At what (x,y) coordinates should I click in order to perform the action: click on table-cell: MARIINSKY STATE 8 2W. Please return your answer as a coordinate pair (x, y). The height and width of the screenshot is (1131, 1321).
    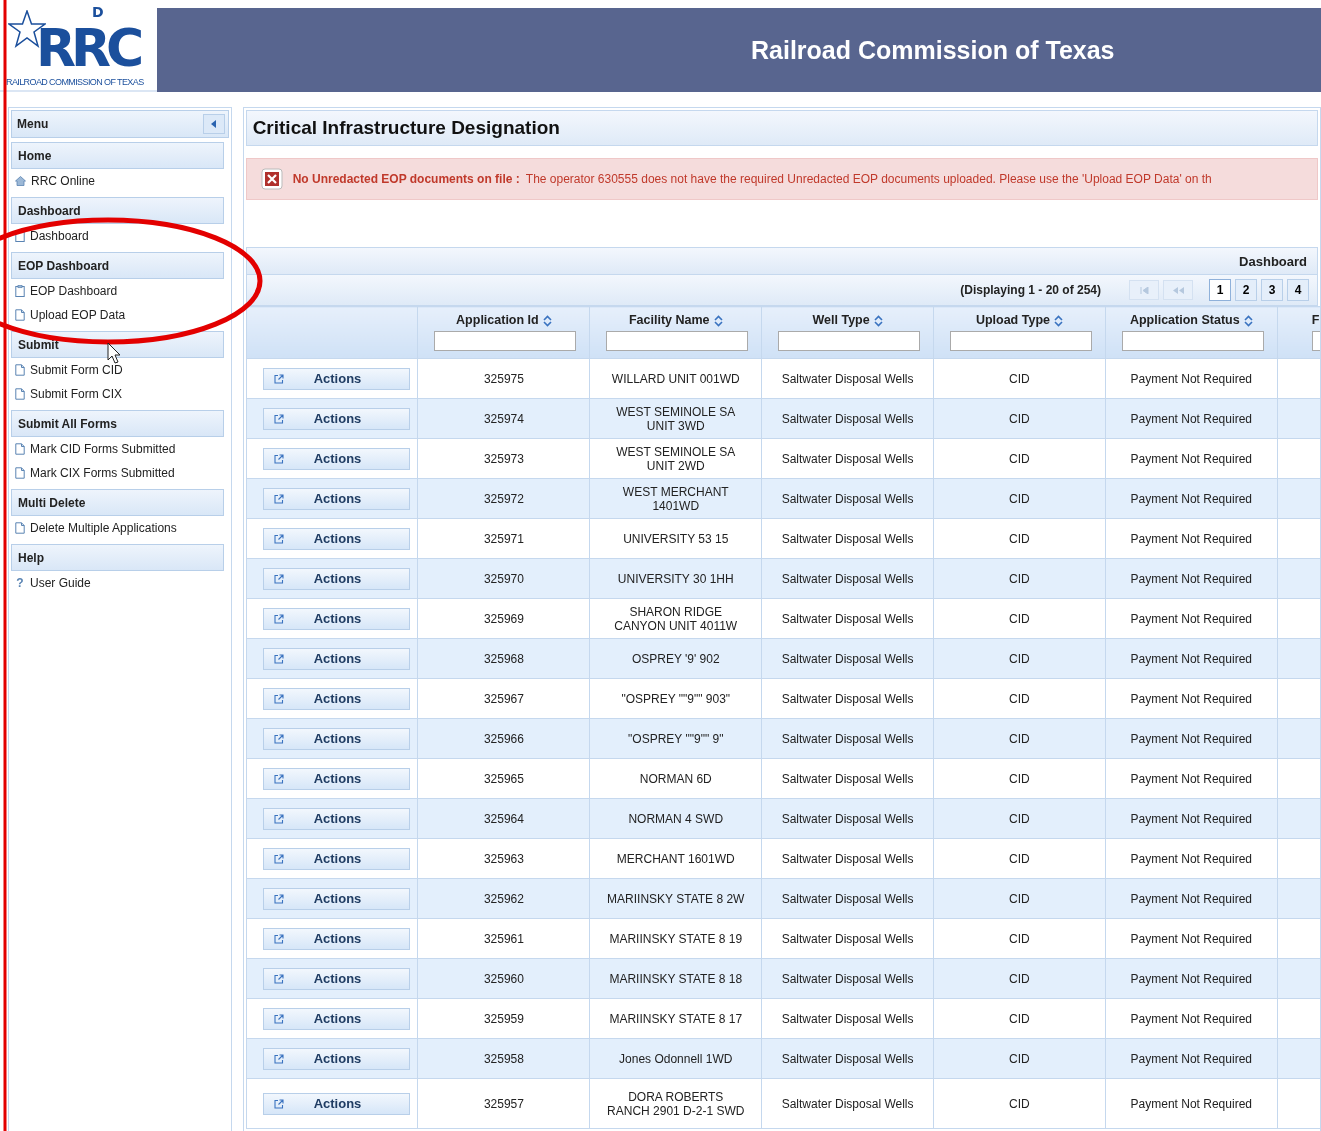
    Looking at the image, I should click on (675, 898).